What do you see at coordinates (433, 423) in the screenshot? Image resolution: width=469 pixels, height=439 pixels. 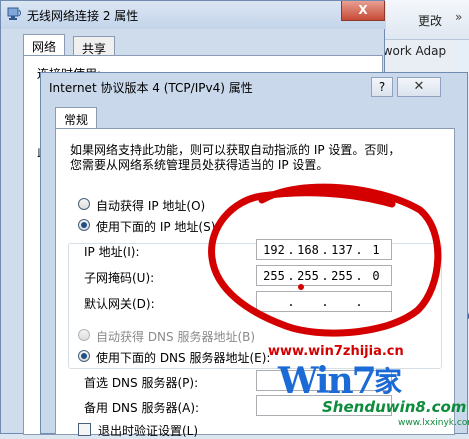 I see `watermark-url-secondary: www.lxxinyk.com` at bounding box center [433, 423].